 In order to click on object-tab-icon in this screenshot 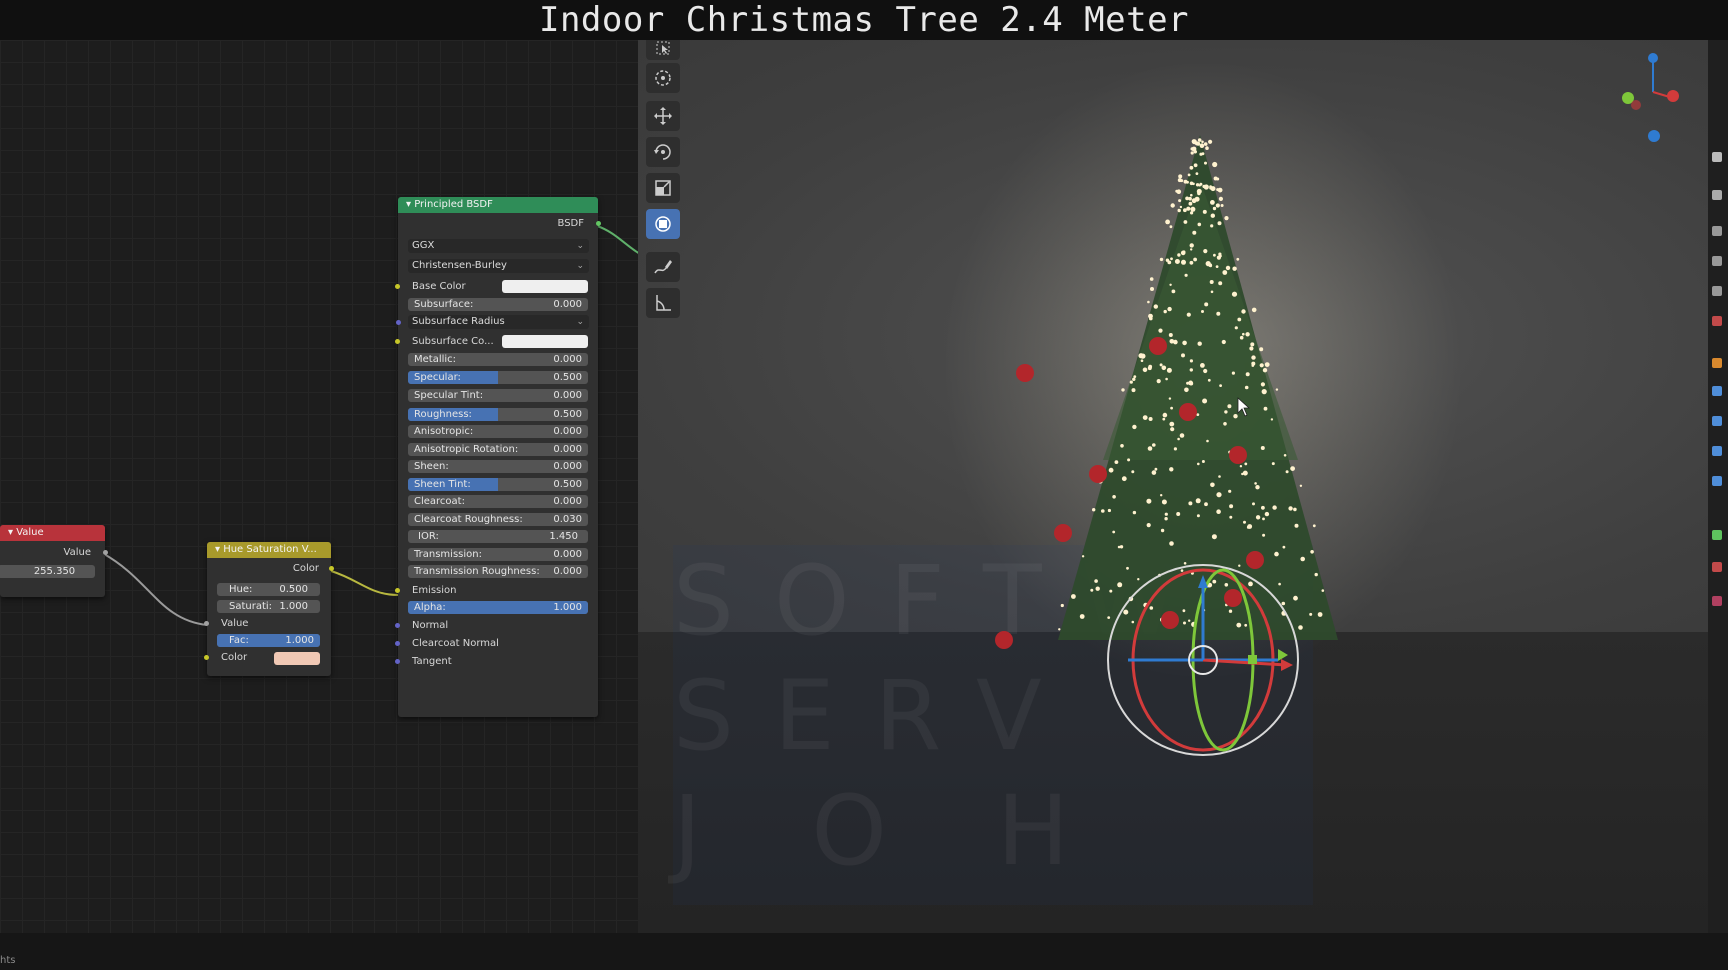, I will do `click(1717, 363)`.